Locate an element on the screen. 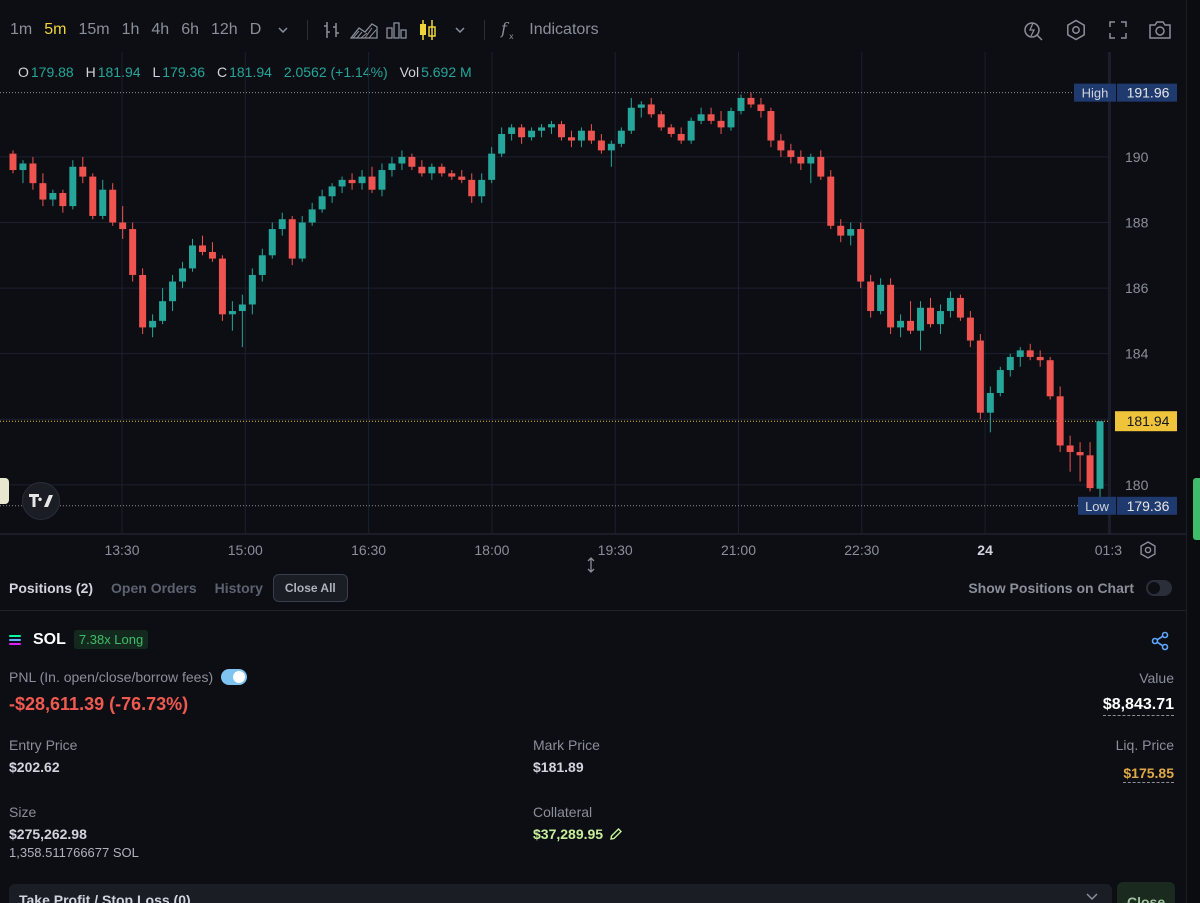  solana-icon is located at coordinates (17, 640).